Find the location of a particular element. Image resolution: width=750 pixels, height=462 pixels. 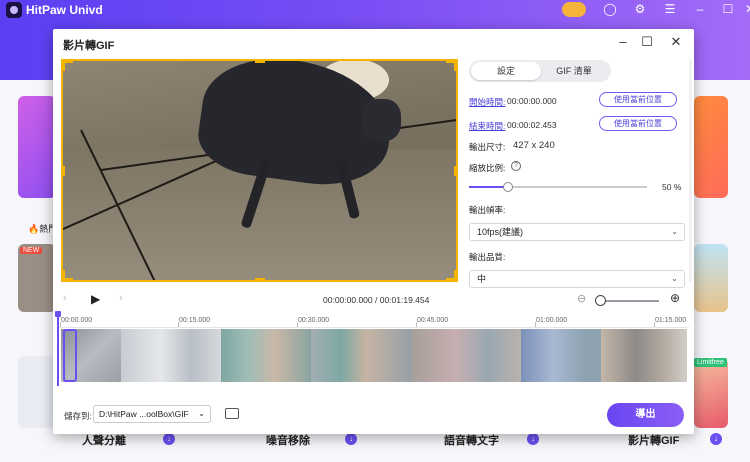

app-title: HitPaw Univd is located at coordinates (64, 10).